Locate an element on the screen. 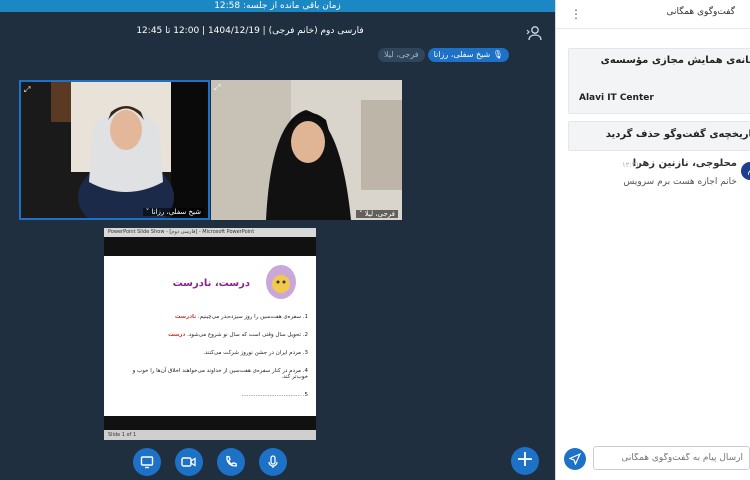  video-name-student: ˅ شیخ سفلی، رزانا is located at coordinates (173, 212).